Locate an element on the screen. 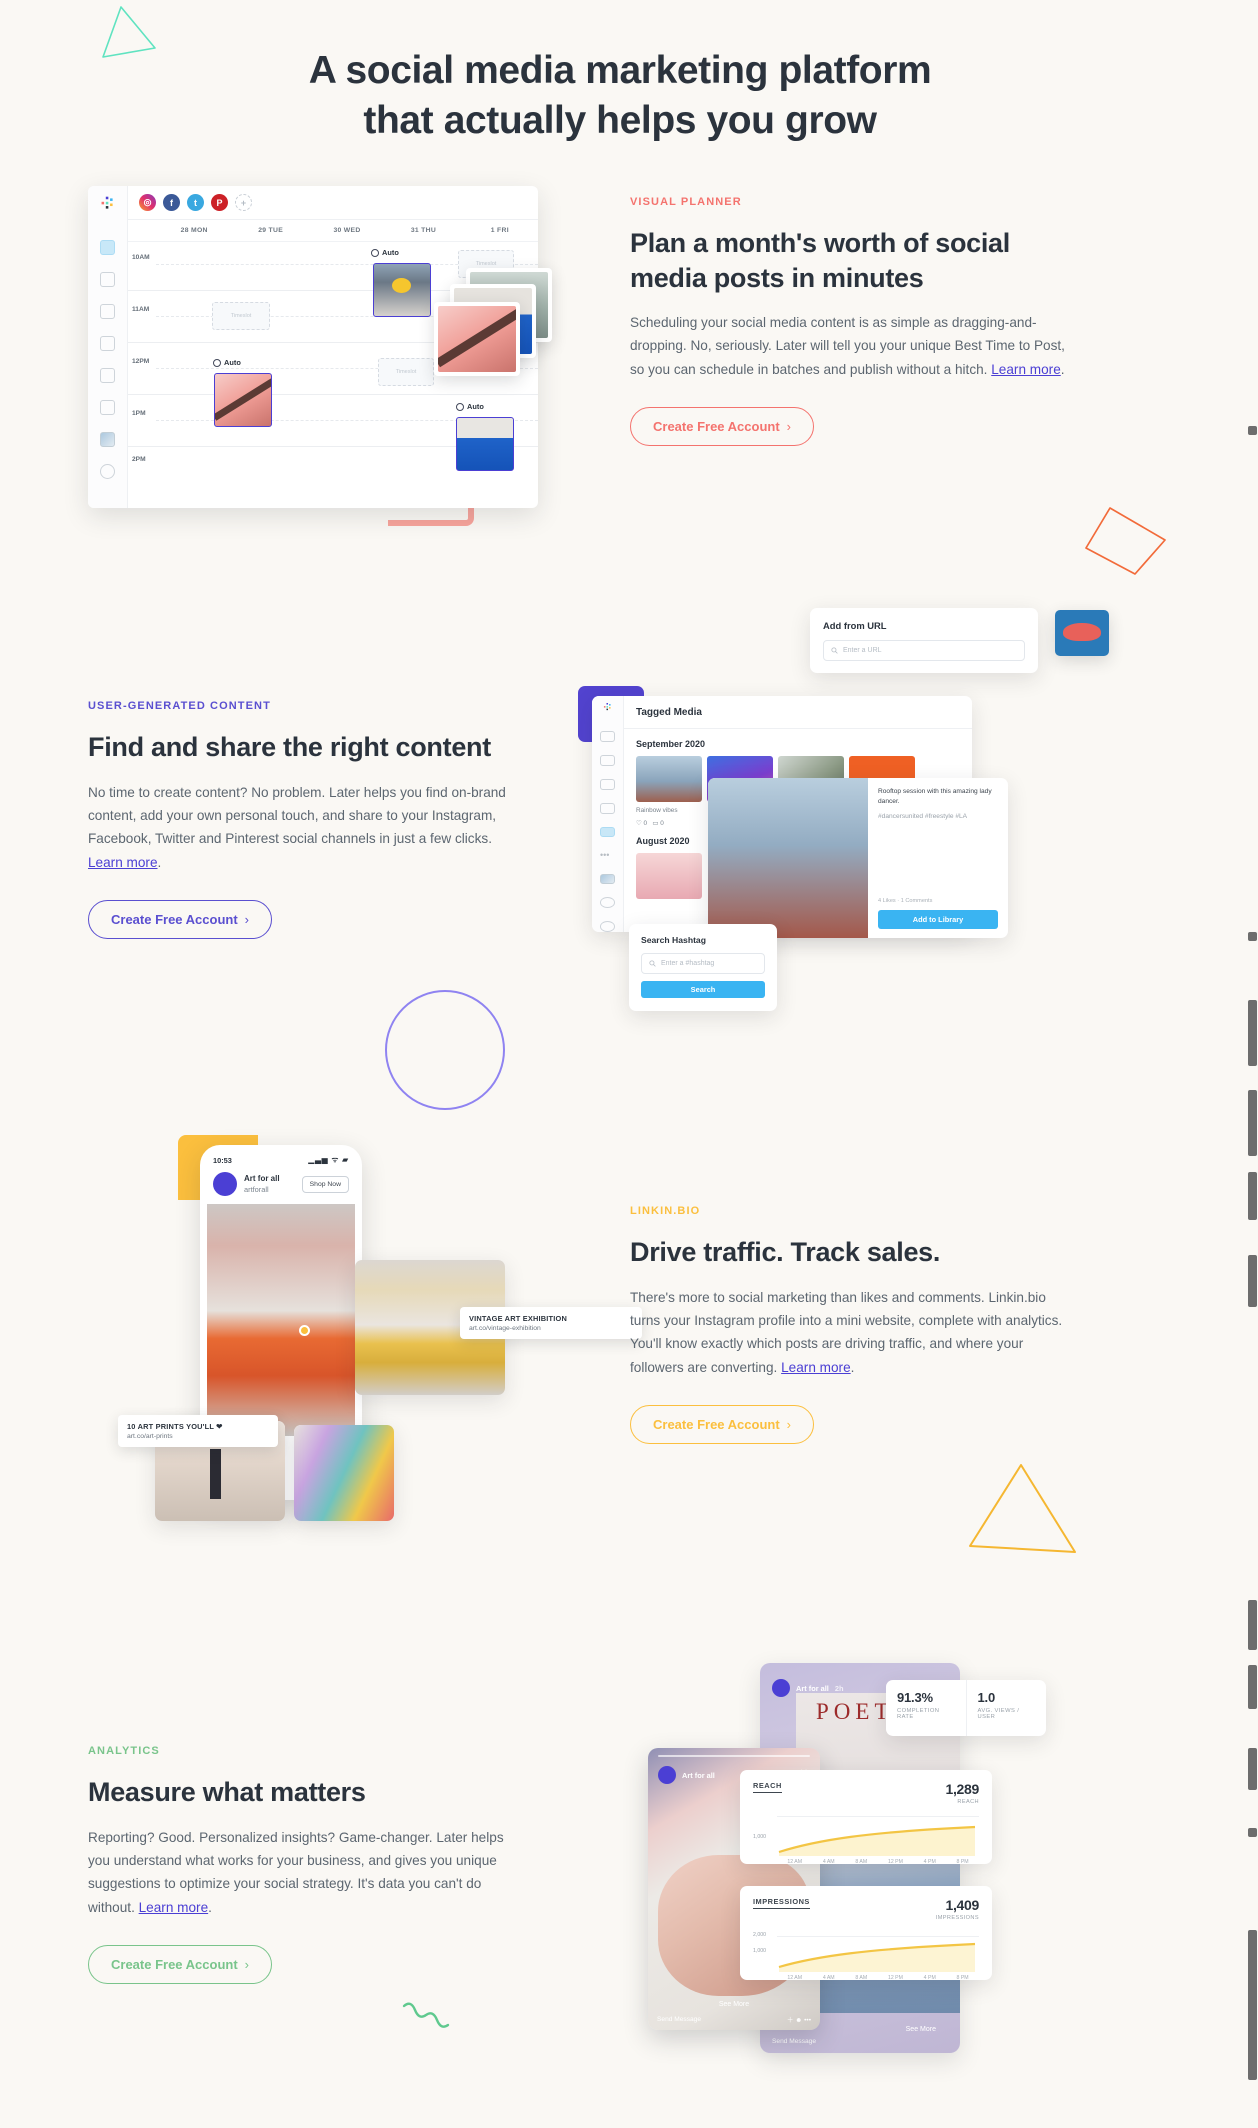 The height and width of the screenshot is (2128, 1258). add-to-library-button: Add to Library is located at coordinates (938, 919).